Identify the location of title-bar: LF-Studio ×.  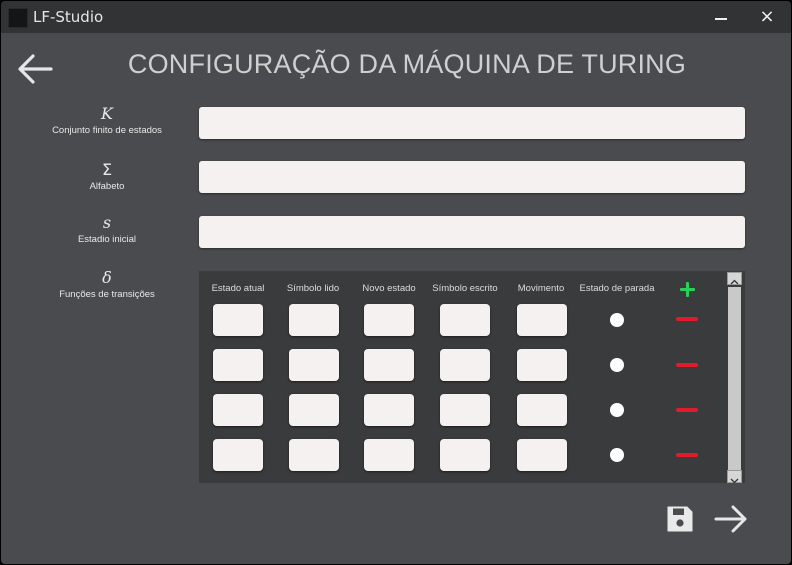
(396, 17).